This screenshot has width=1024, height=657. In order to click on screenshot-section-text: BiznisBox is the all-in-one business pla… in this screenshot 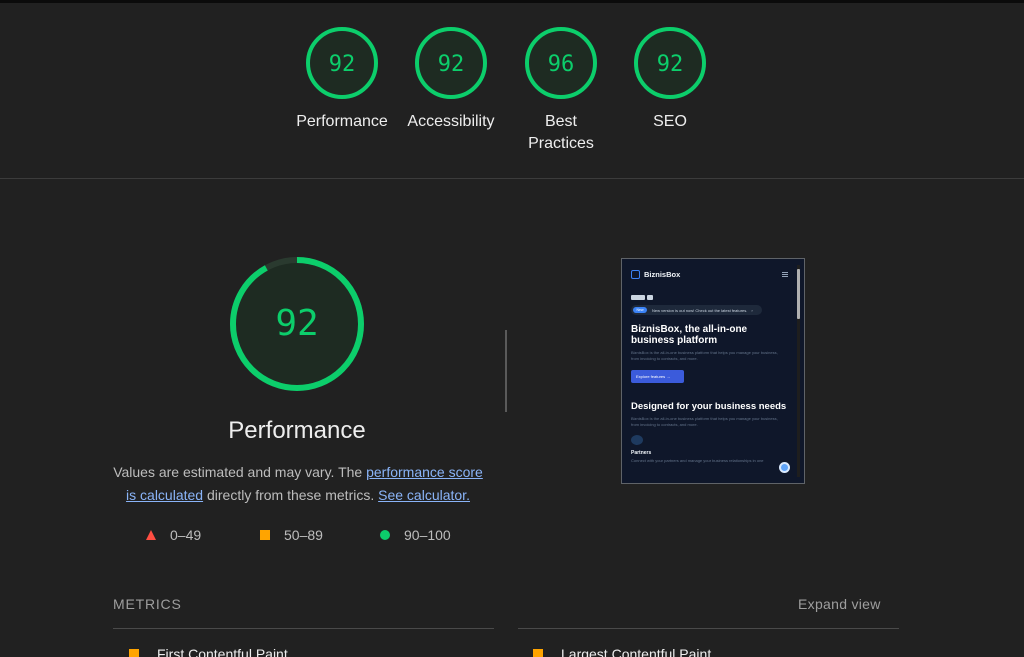, I will do `click(704, 421)`.